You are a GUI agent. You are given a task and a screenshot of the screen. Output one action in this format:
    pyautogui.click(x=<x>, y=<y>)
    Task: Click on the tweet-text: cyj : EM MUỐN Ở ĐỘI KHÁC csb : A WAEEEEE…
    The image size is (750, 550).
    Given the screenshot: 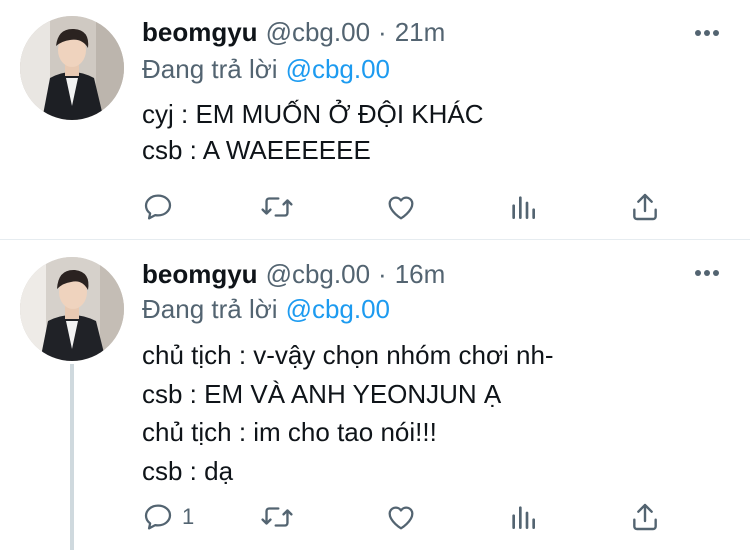 What is the action you would take?
    pyautogui.click(x=313, y=132)
    